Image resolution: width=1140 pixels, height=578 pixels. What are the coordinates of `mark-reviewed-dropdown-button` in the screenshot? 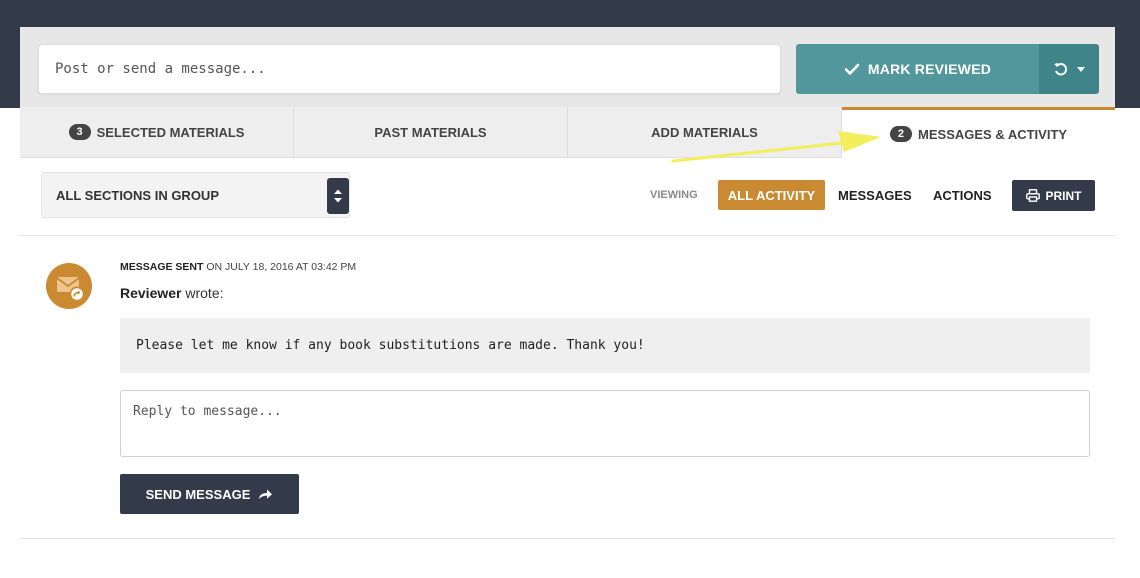 It's located at (1069, 69).